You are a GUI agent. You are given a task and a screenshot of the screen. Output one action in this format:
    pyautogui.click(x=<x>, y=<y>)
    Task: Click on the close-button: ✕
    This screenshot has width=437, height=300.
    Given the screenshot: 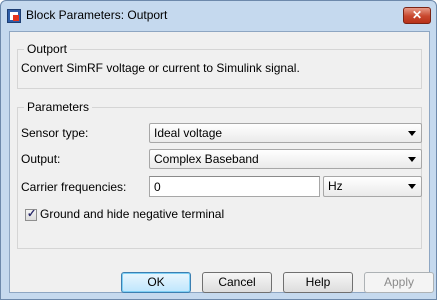 What is the action you would take?
    pyautogui.click(x=417, y=15)
    